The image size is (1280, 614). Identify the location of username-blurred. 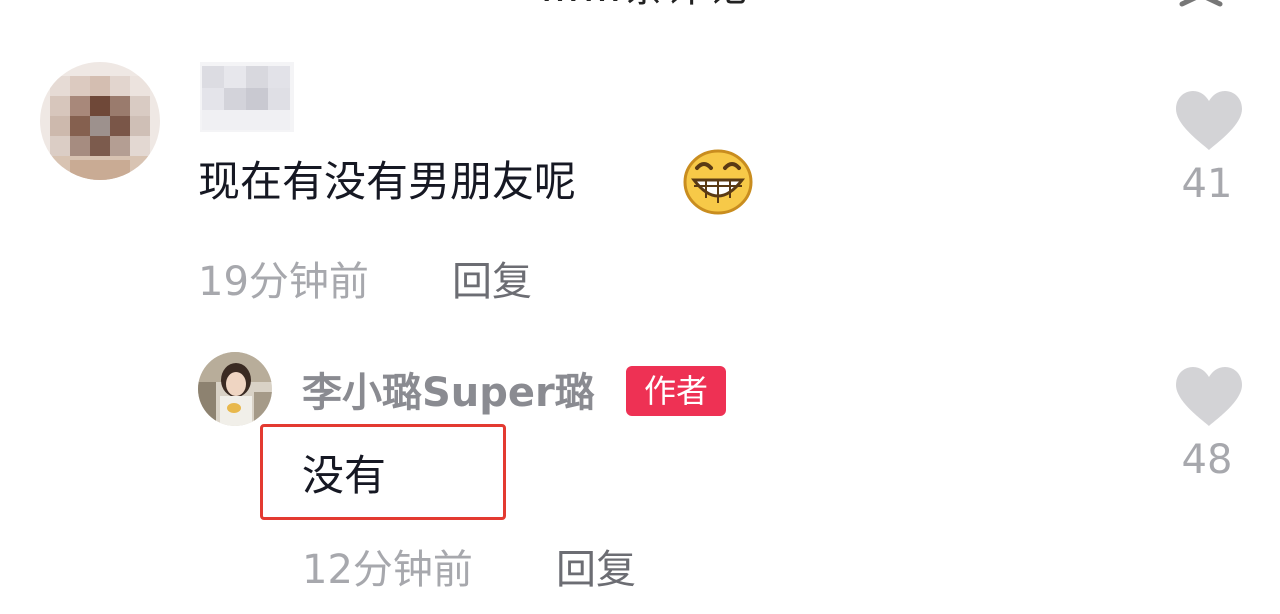
(247, 97).